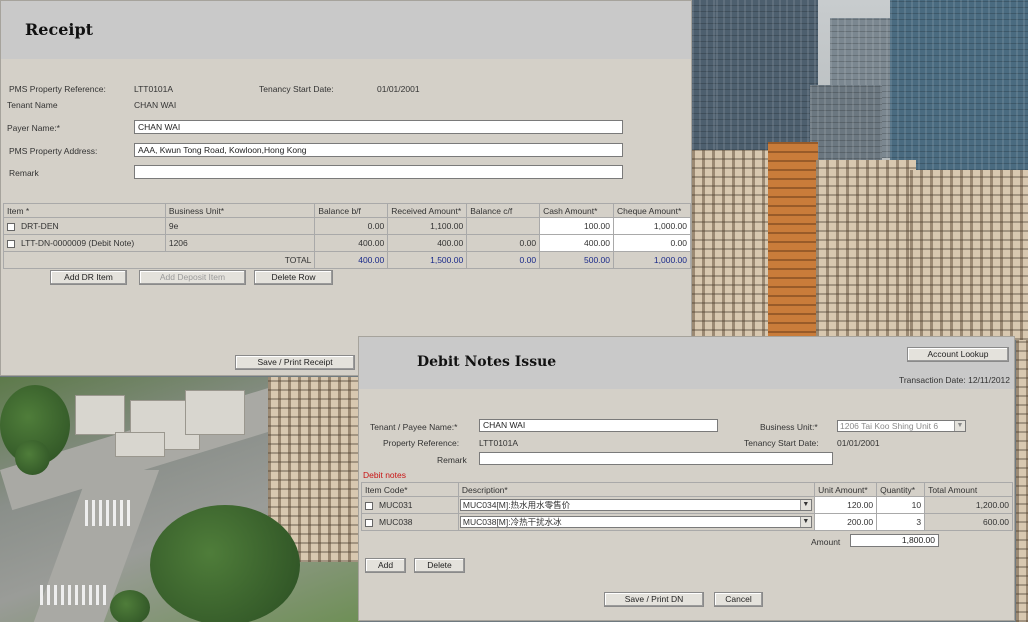  Describe the element at coordinates (901, 489) in the screenshot. I see `column-header-quantity: Quantity*` at that location.